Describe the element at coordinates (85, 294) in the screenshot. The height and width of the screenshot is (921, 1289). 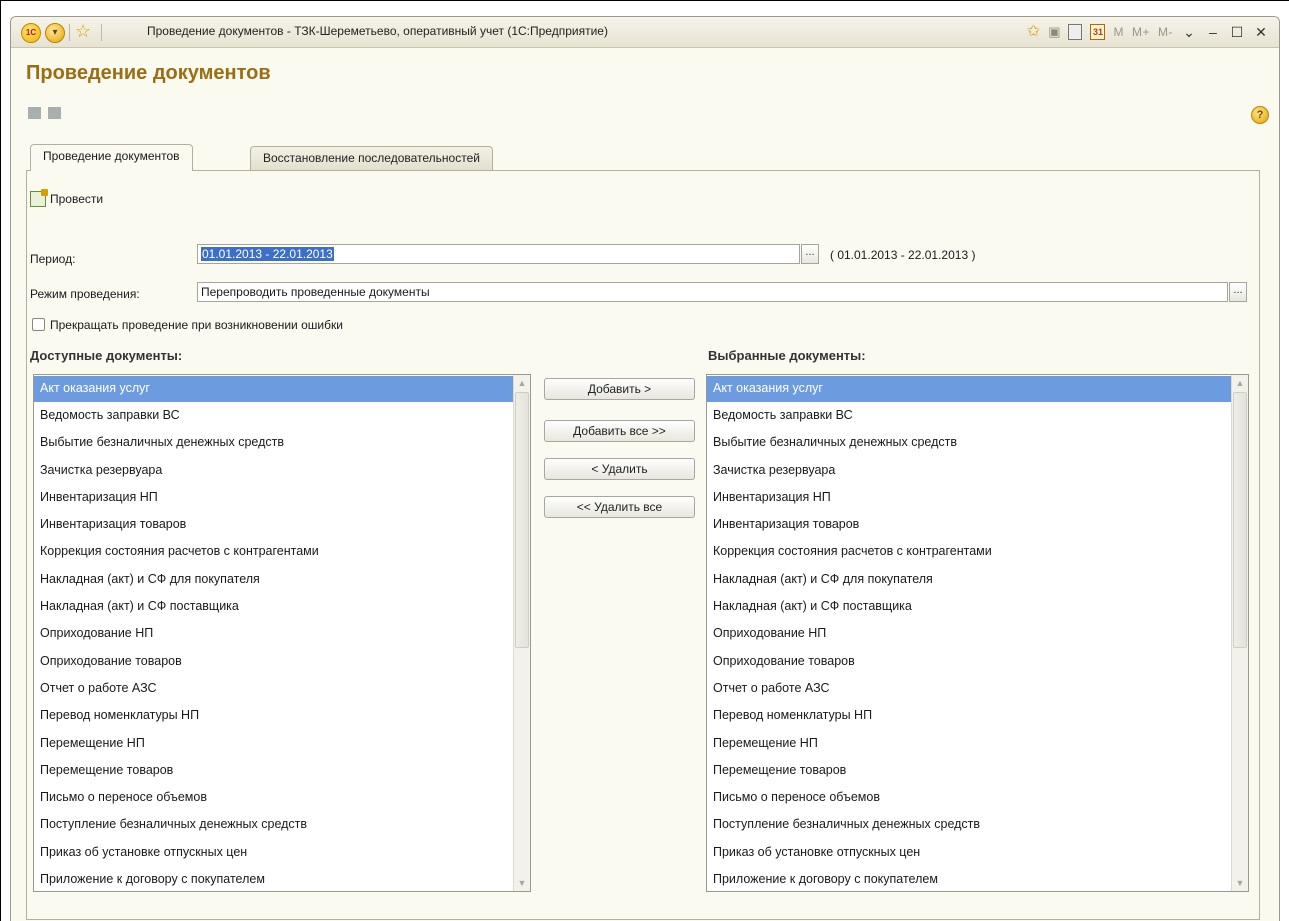
I see `mode-label: Режим проведения:` at that location.